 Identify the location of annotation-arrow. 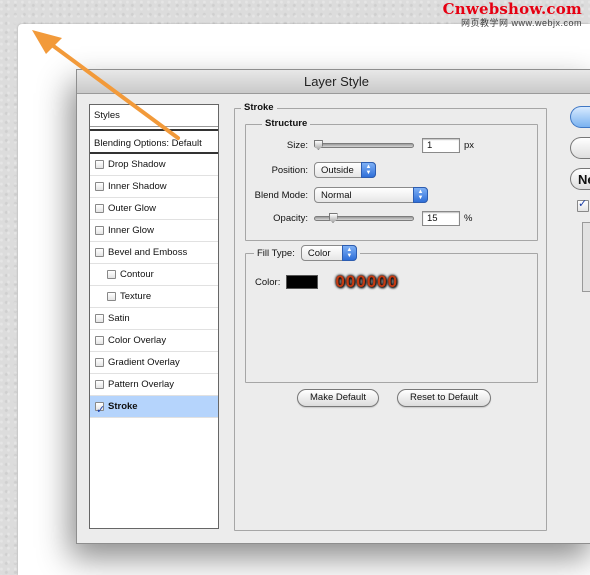
(106, 85).